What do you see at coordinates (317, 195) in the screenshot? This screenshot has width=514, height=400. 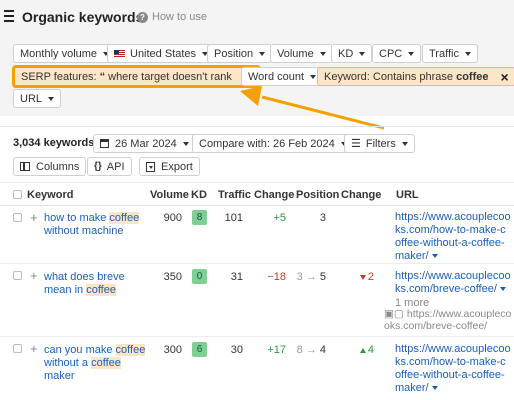 I see `col-position: Position` at bounding box center [317, 195].